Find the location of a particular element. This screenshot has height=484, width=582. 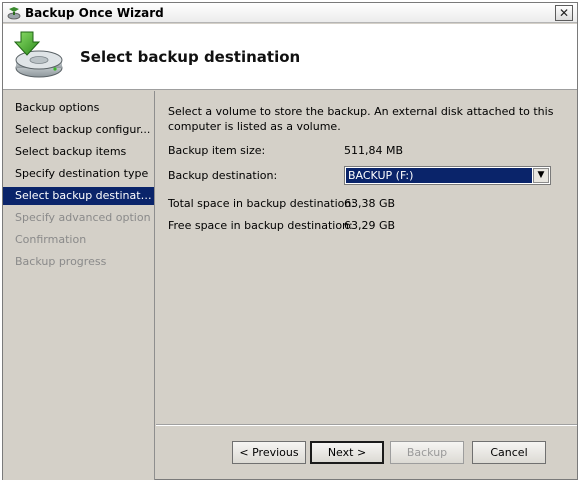

next-button: Next > is located at coordinates (347, 452).